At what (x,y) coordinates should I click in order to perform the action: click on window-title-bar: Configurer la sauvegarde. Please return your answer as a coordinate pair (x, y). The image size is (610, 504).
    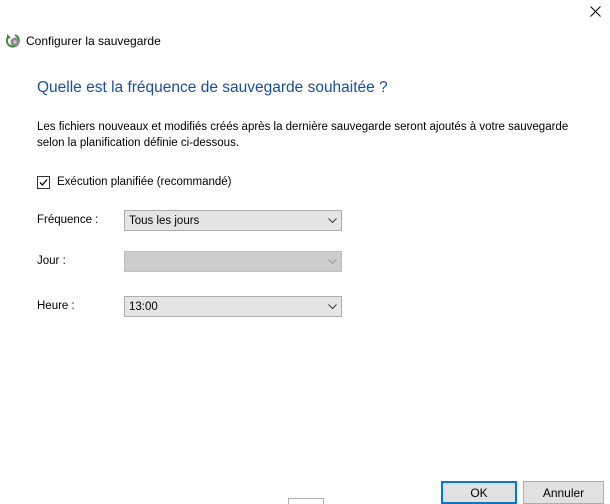
    Looking at the image, I should click on (83, 41).